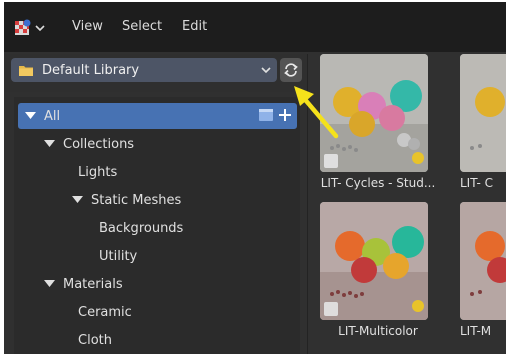  I want to click on catalog-label: Cloth, so click(95, 340).